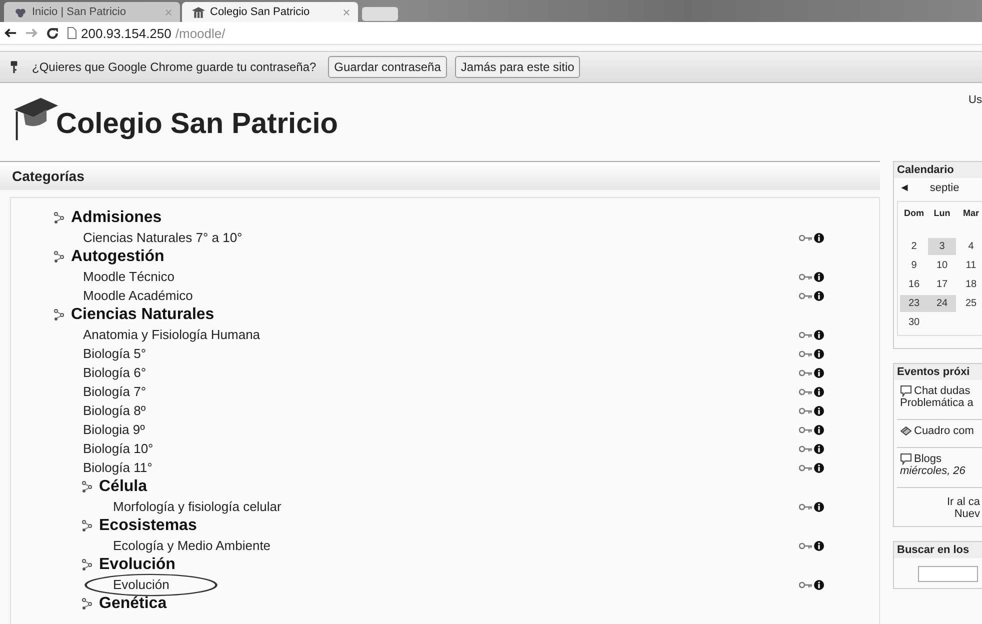 The width and height of the screenshot is (982, 624). What do you see at coordinates (963, 502) in the screenshot?
I see `events-footer-link: Ir al ca` at bounding box center [963, 502].